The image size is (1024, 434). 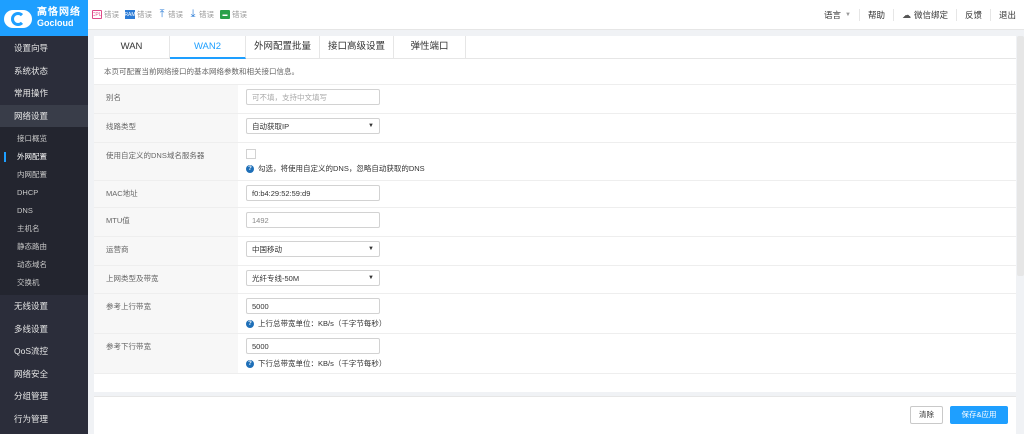 I want to click on custom-dns-checkbox, so click(x=251, y=154).